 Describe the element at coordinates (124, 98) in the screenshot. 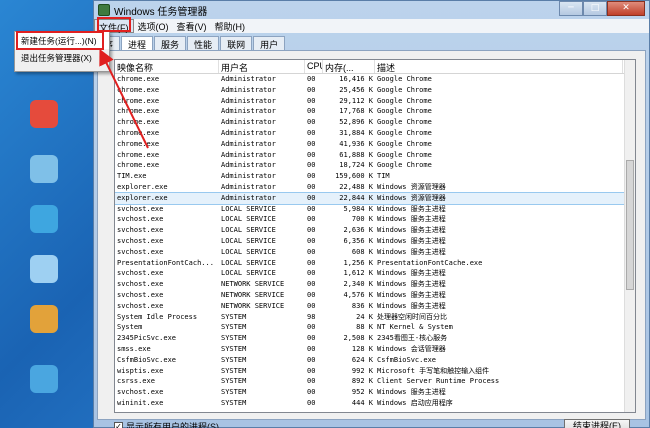

I see `annotation-arrow` at that location.